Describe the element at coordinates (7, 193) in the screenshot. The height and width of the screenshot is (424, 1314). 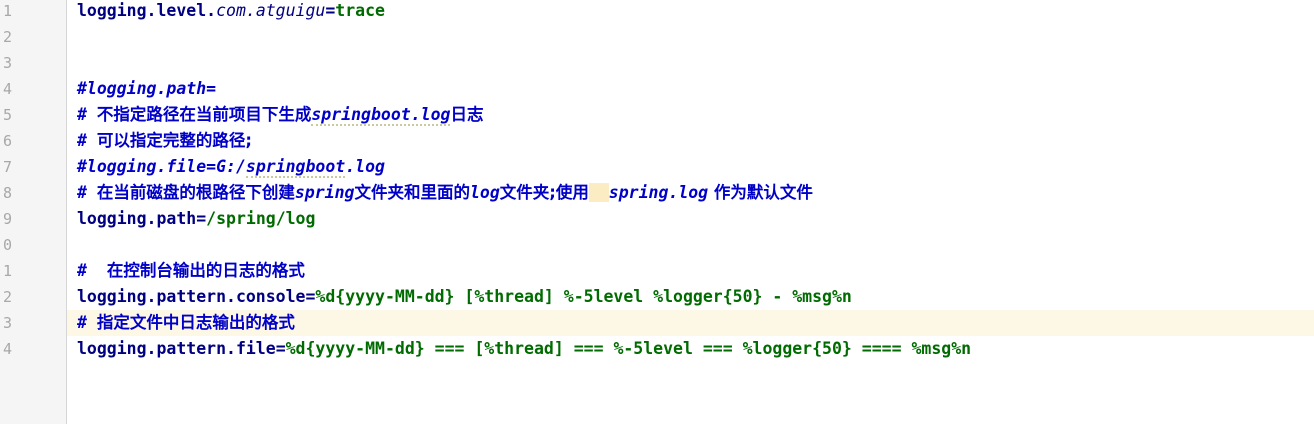
I see `line-number: 8` at that location.